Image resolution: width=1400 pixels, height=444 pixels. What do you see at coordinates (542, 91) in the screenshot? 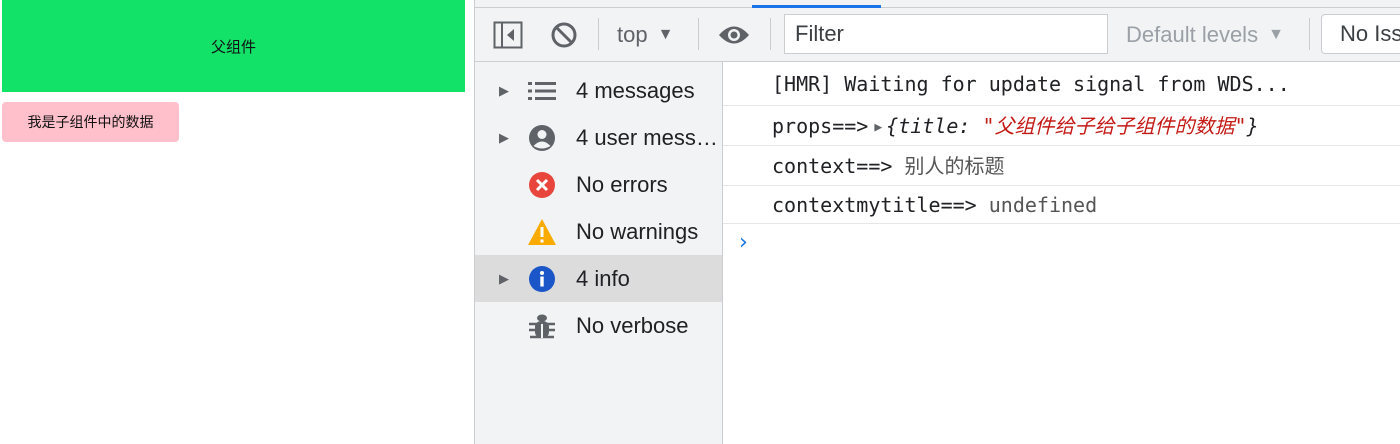
I see `list-icon` at bounding box center [542, 91].